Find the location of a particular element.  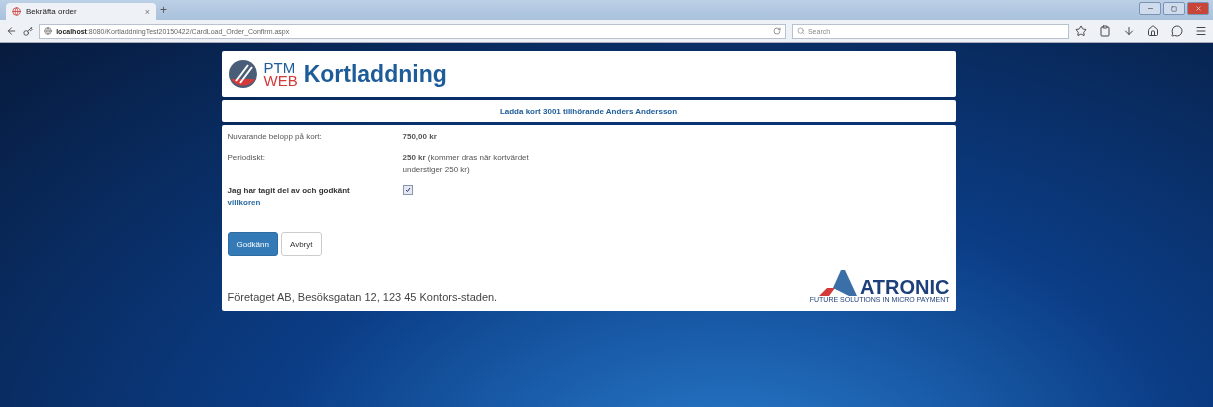

brand-logo-icon is located at coordinates (837, 283).